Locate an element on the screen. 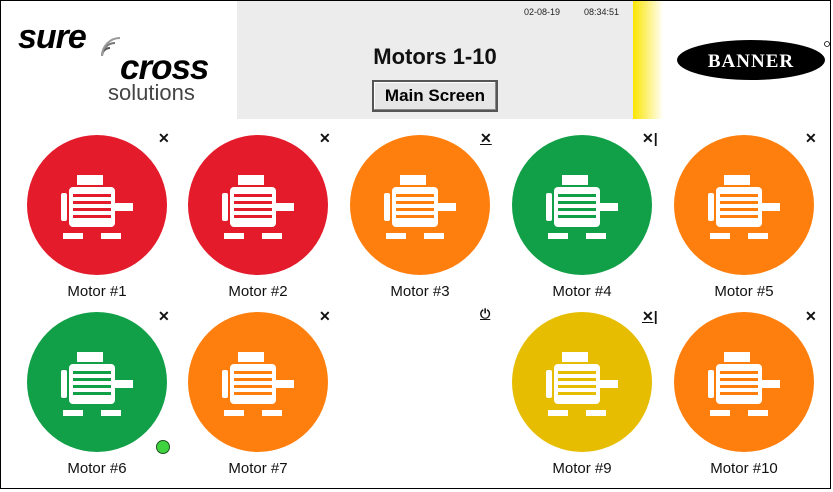 The image size is (833, 492). banner-logo: BANNER is located at coordinates (753, 60).